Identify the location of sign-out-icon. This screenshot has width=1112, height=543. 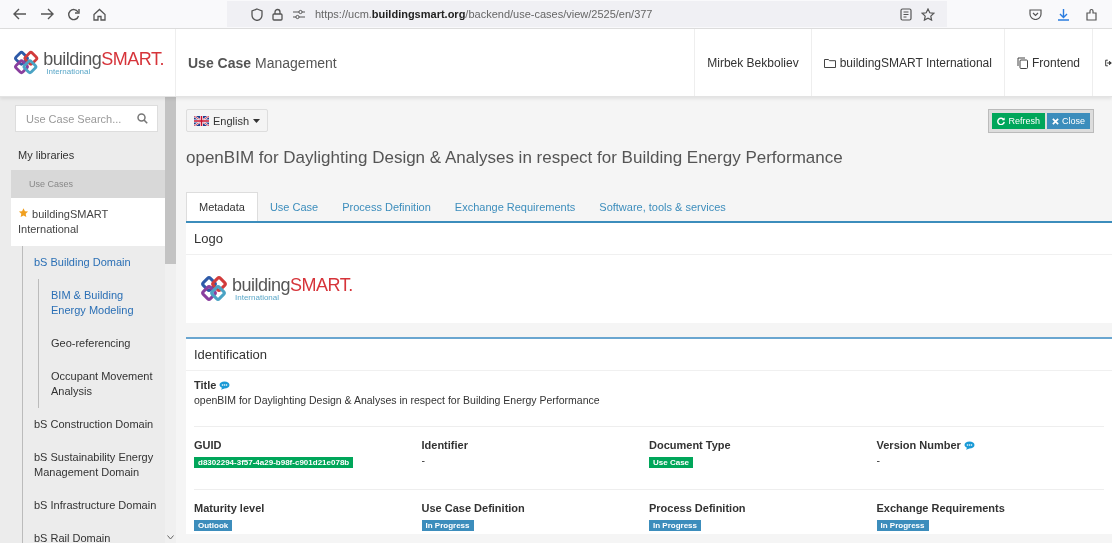
(1108, 62).